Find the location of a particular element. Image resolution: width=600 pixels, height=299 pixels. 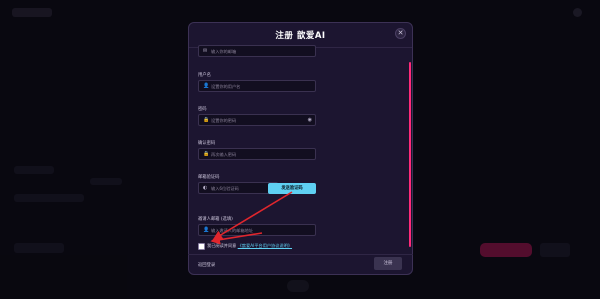

close-icon: ✕ is located at coordinates (400, 33).